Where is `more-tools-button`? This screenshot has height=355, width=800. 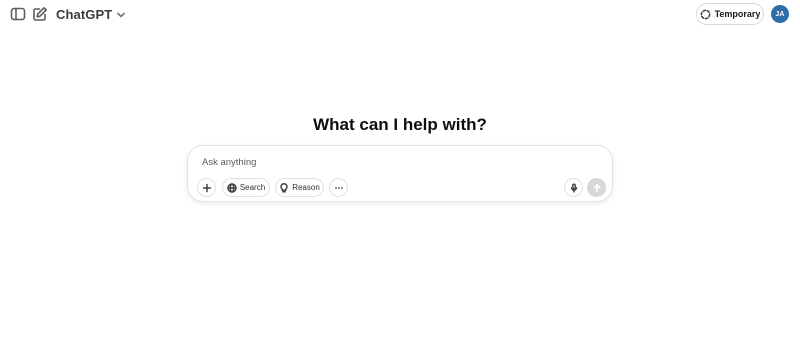 more-tools-button is located at coordinates (338, 187).